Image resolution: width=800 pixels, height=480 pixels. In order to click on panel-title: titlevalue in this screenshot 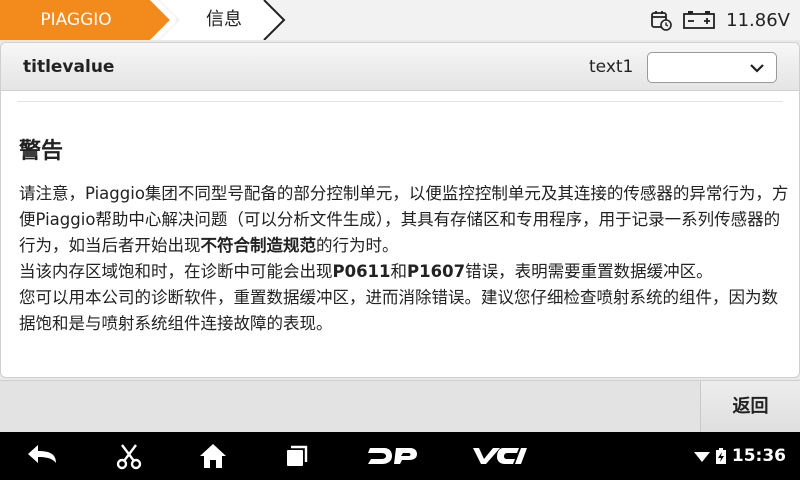, I will do `click(69, 67)`.